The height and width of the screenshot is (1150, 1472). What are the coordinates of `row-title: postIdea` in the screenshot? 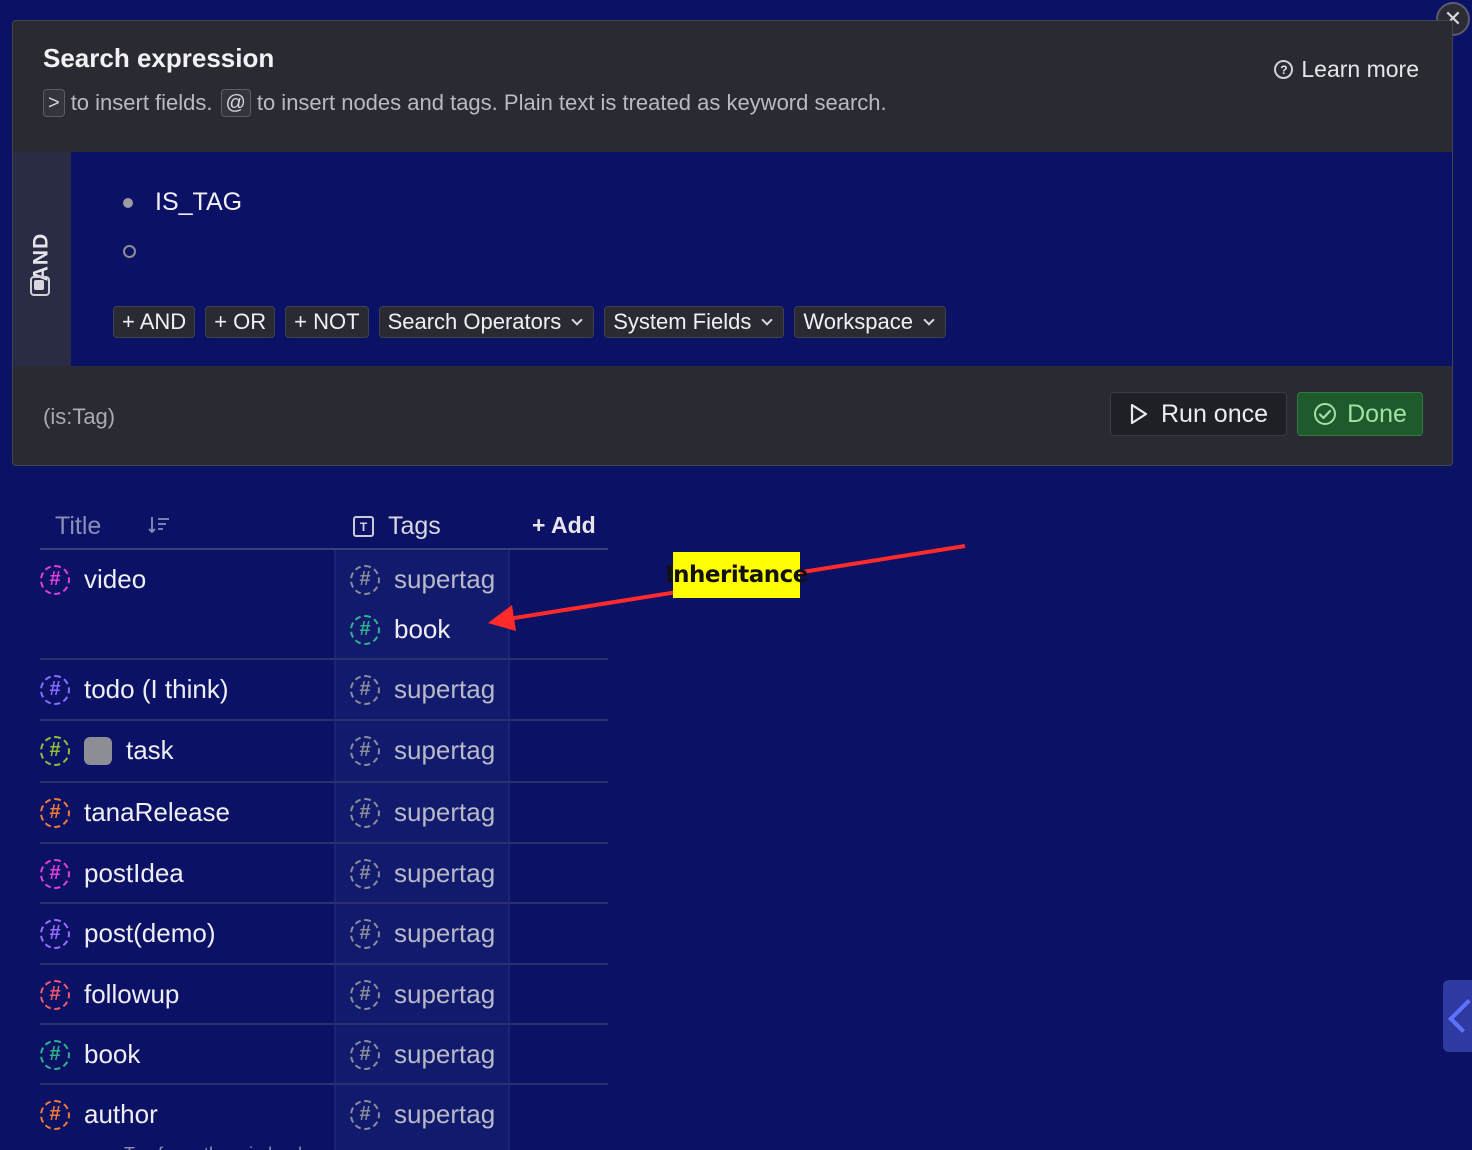 It's located at (134, 873).